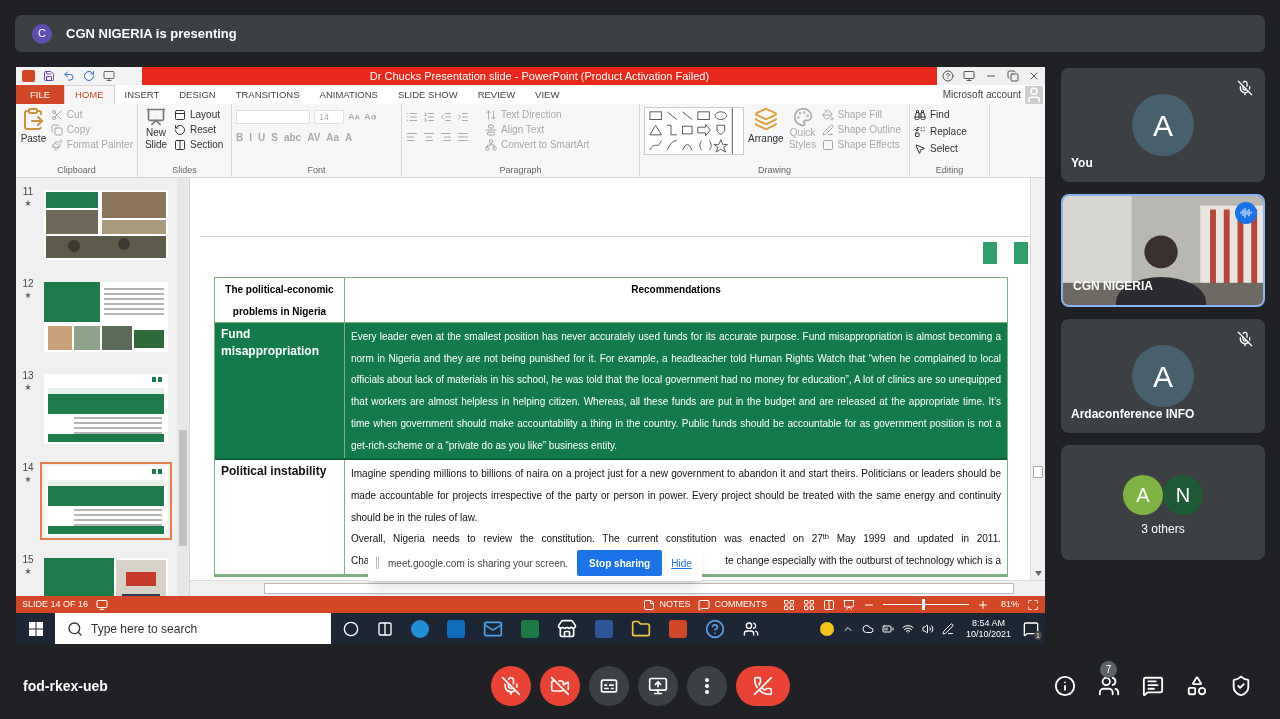  What do you see at coordinates (826, 628) in the screenshot?
I see `status-icon` at bounding box center [826, 628].